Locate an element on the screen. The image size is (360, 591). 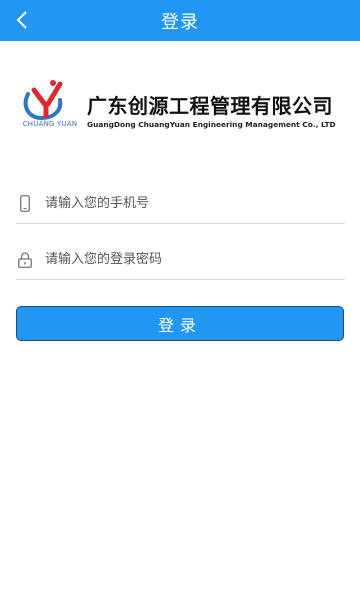
app-header: 登录 is located at coordinates (180, 20).